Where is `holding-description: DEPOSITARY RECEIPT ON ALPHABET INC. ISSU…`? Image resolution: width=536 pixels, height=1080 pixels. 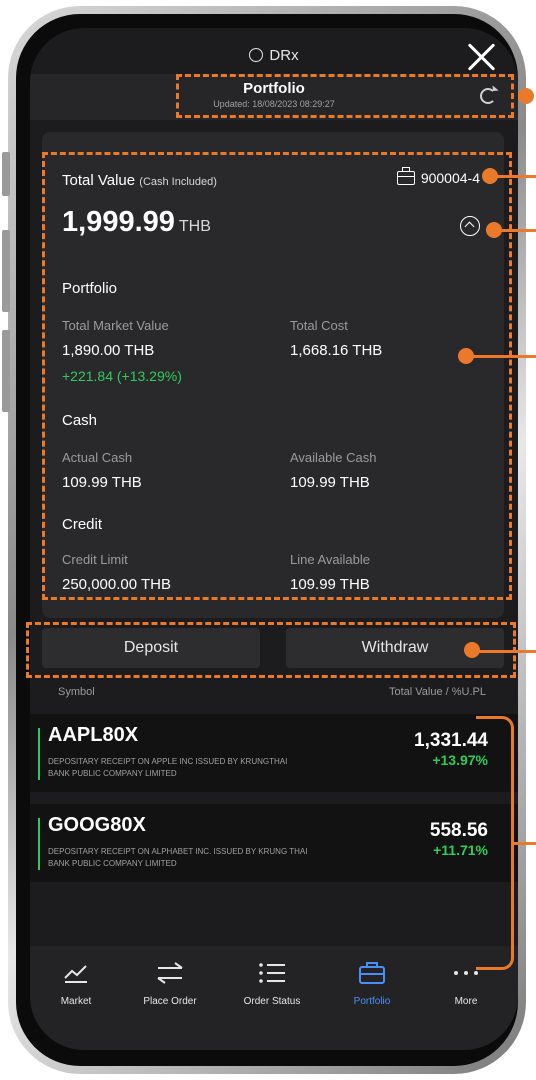
holding-description: DEPOSITARY RECEIPT ON ALPHABET INC. ISSU… is located at coordinates (178, 857).